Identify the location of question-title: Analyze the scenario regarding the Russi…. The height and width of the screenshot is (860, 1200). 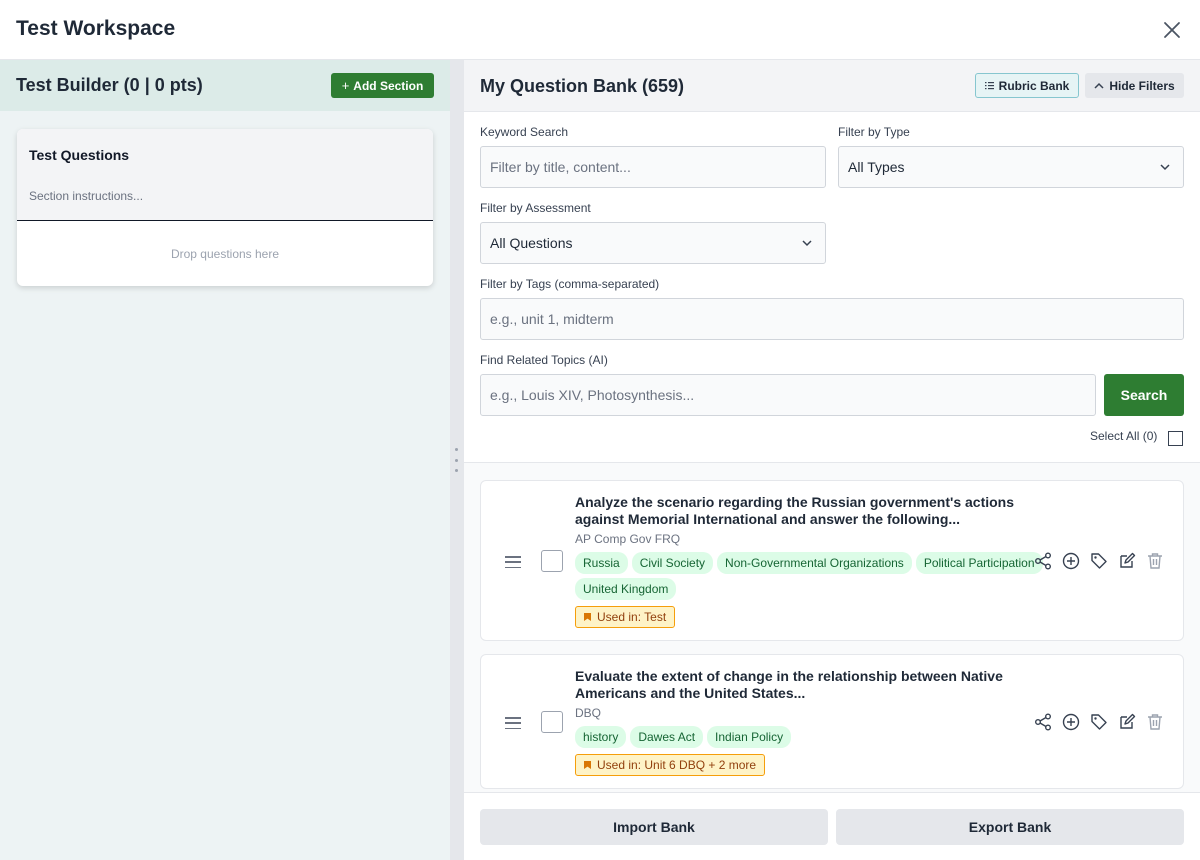
(810, 511).